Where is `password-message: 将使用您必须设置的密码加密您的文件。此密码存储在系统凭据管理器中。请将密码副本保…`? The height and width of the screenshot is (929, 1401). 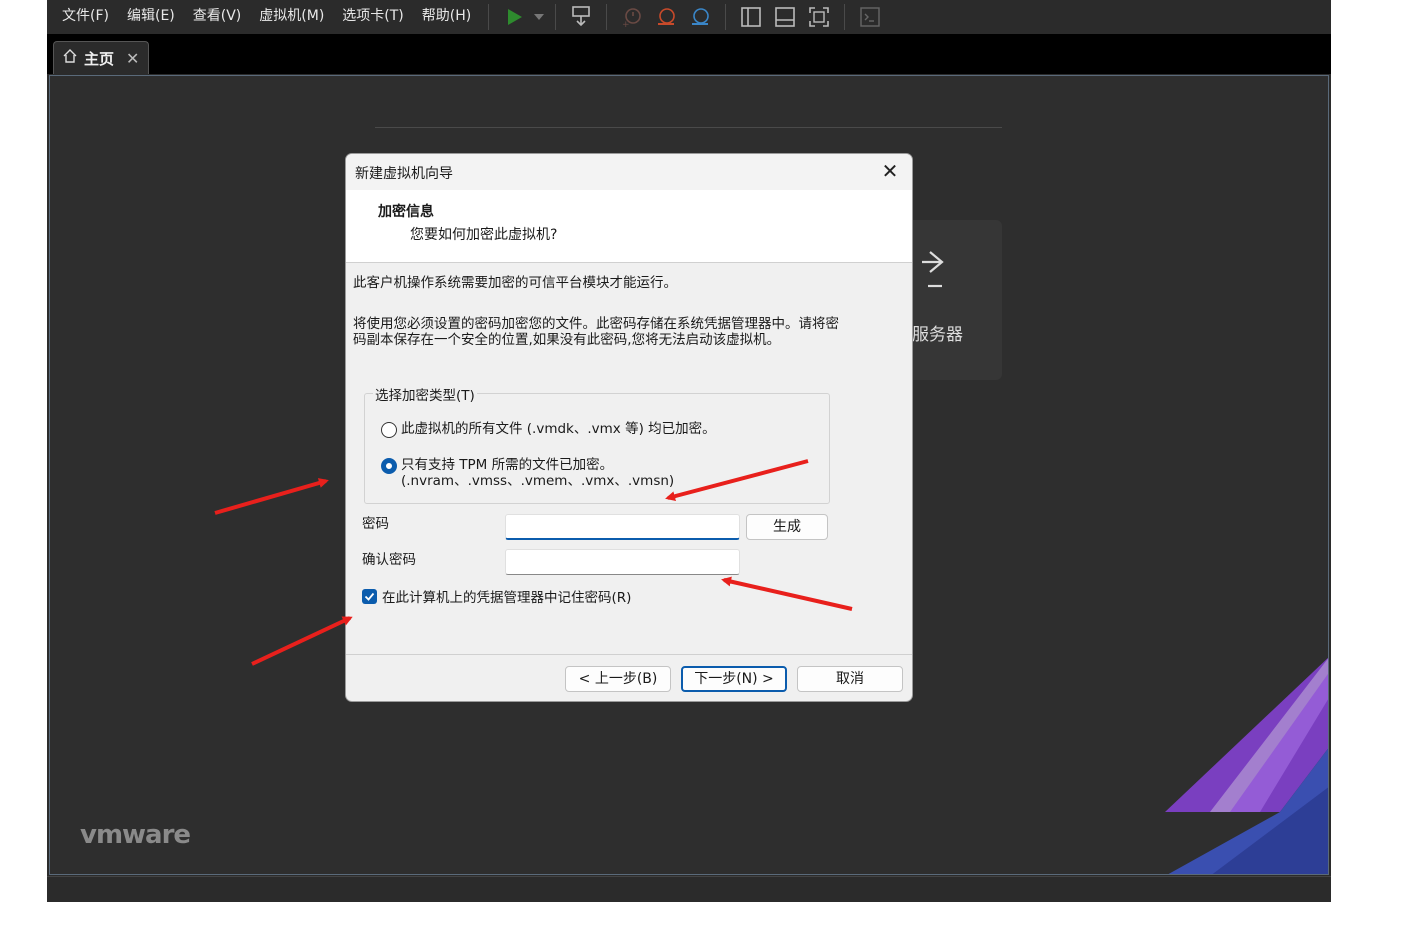
password-message: 将使用您必须设置的密码加密您的文件。此密码存储在系统凭据管理器中。请将密码副本保… is located at coordinates (596, 332).